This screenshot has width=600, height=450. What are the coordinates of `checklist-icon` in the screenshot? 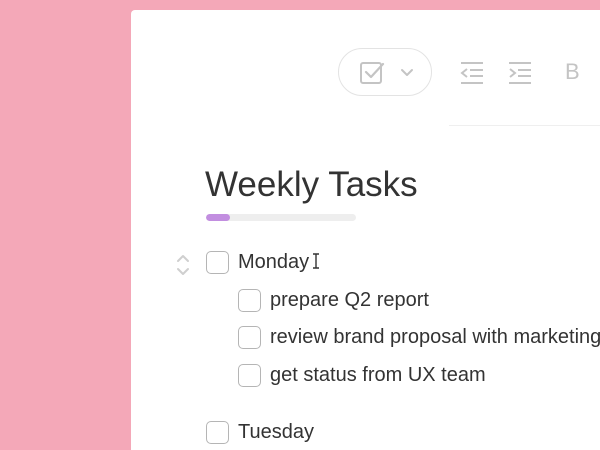 It's located at (372, 75).